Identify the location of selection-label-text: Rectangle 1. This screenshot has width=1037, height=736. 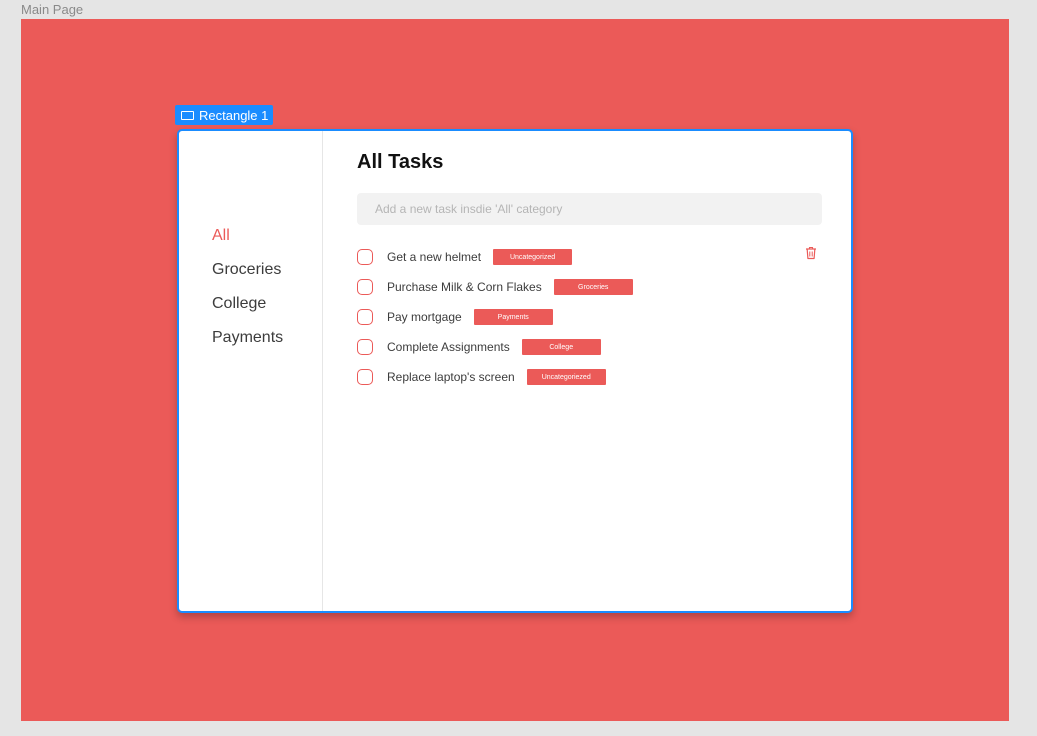
(234, 115).